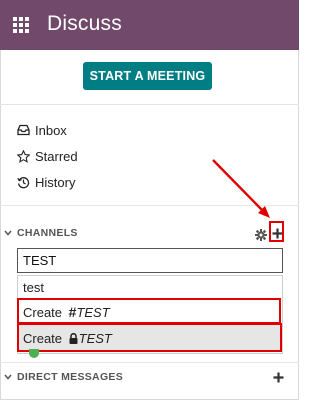  I want to click on direct-messages-section-header: DIRECT MESSAGES, so click(63, 377).